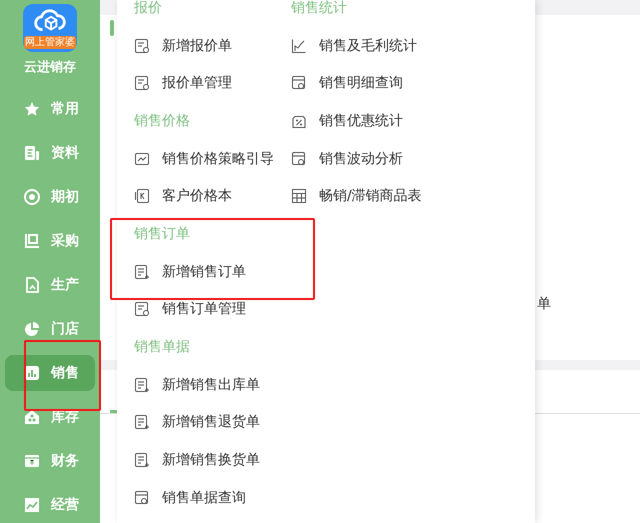 The image size is (640, 523). Describe the element at coordinates (361, 159) in the screenshot. I see `menu-item: 销售波动分析` at that location.